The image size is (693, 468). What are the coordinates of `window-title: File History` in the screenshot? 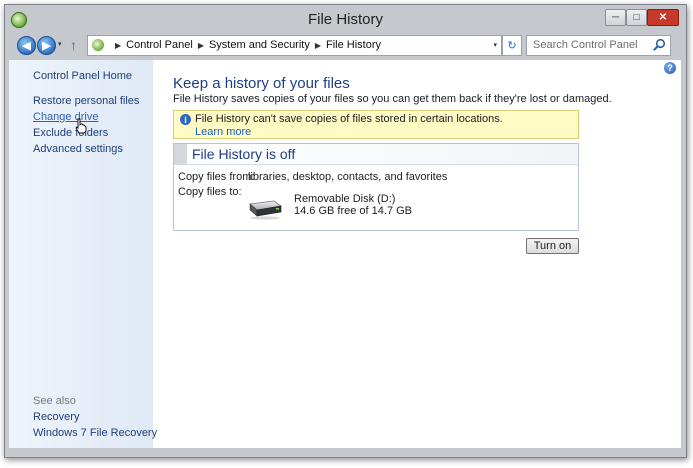 It's located at (345, 19).